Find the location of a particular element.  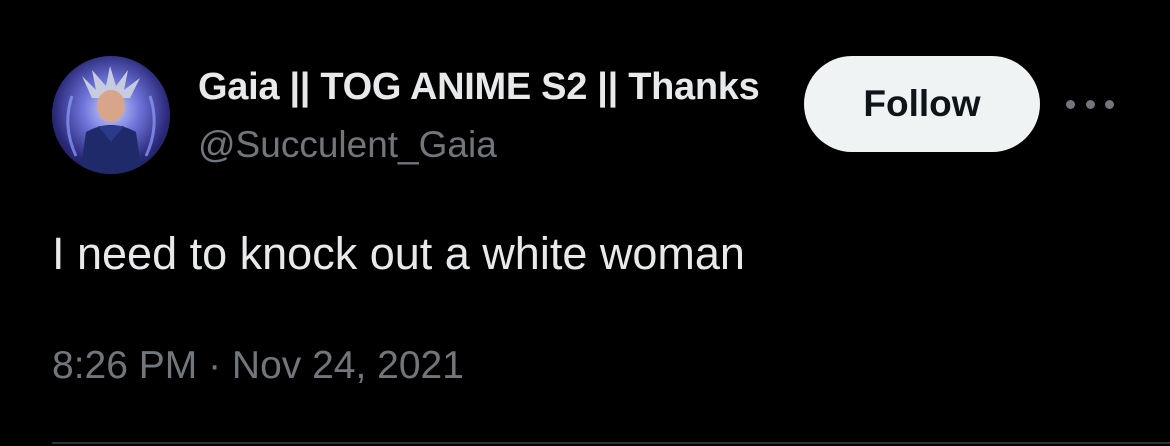

more-options-icon is located at coordinates (1090, 104).